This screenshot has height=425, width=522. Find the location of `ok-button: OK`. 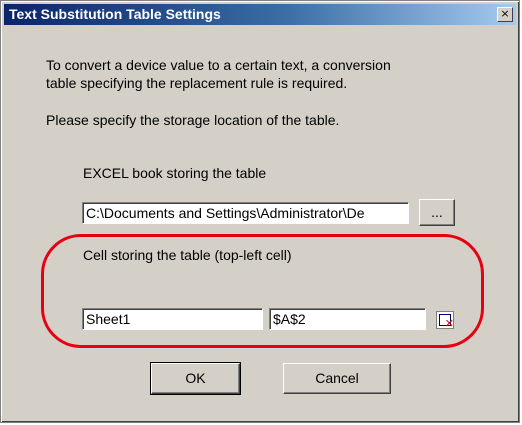

ok-button: OK is located at coordinates (195, 378).